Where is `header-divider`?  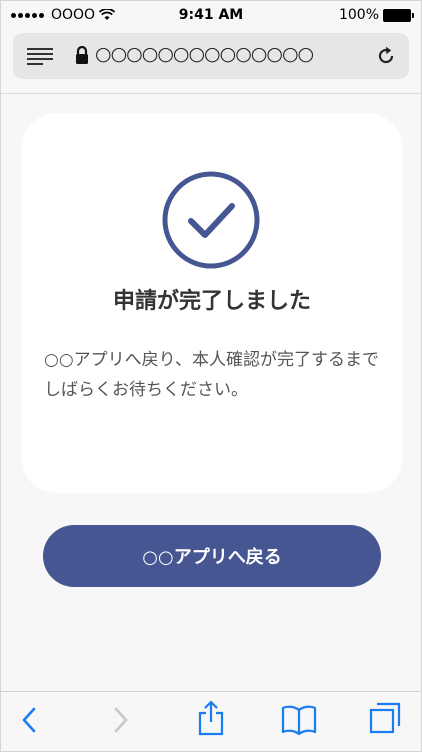 header-divider is located at coordinates (211, 93).